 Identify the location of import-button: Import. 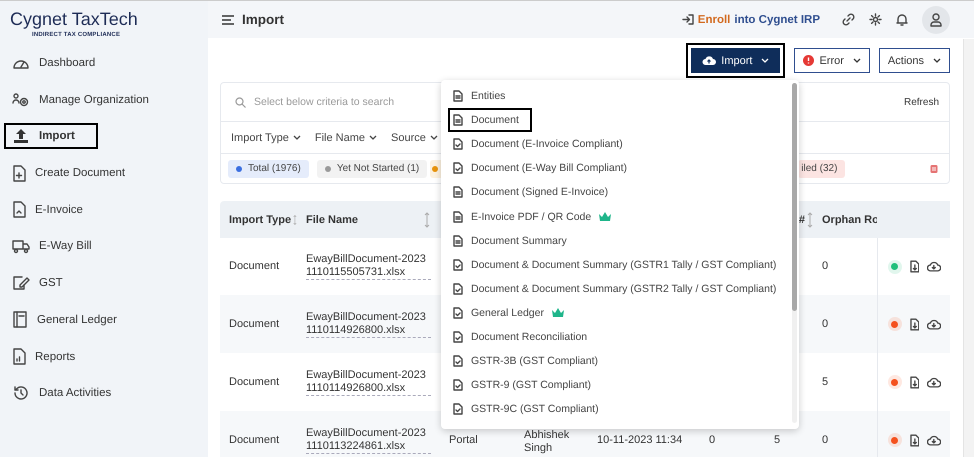
(736, 60).